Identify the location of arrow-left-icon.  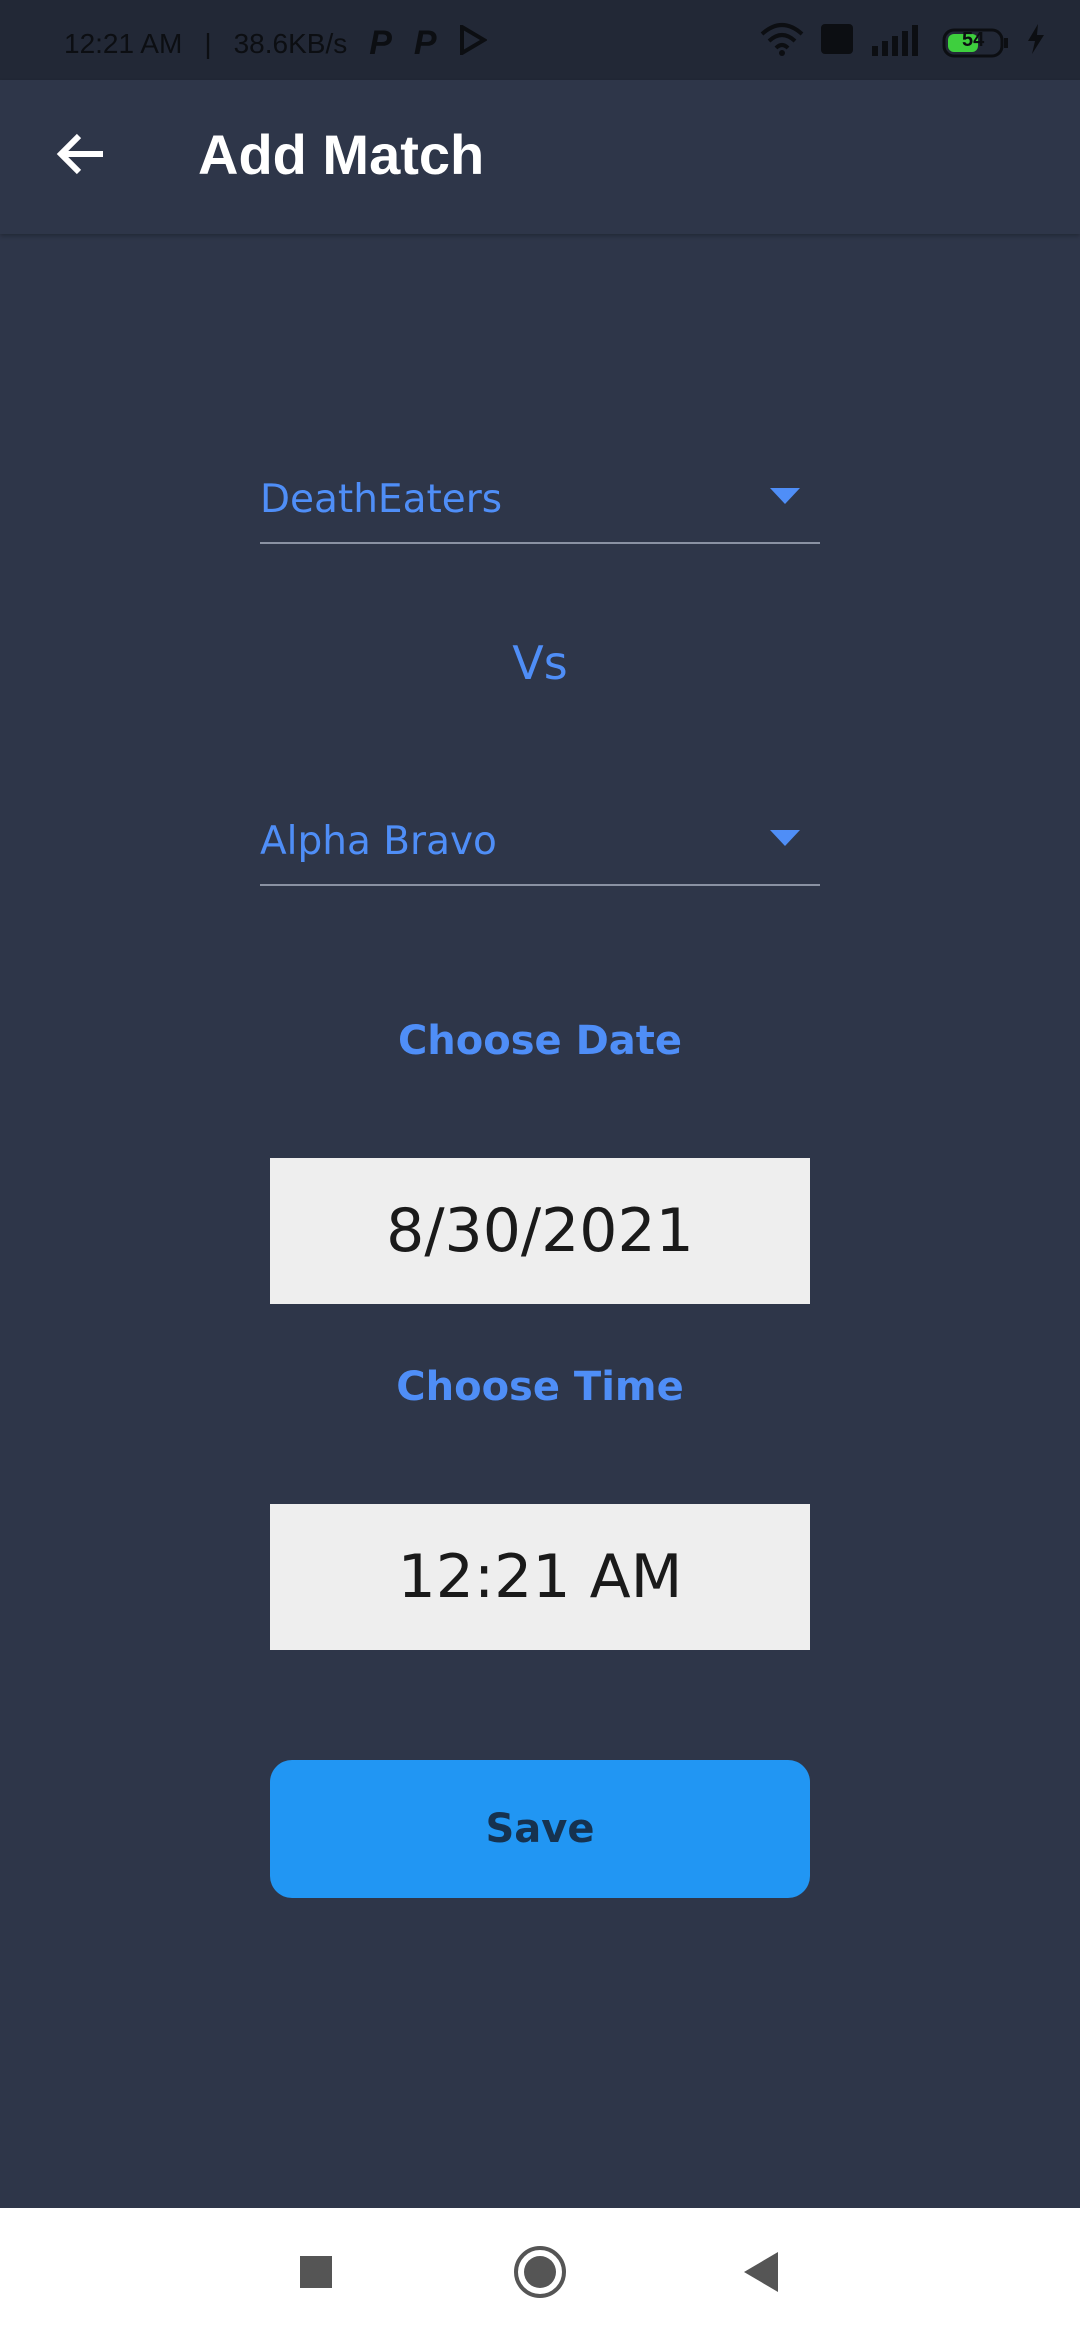
(80, 156).